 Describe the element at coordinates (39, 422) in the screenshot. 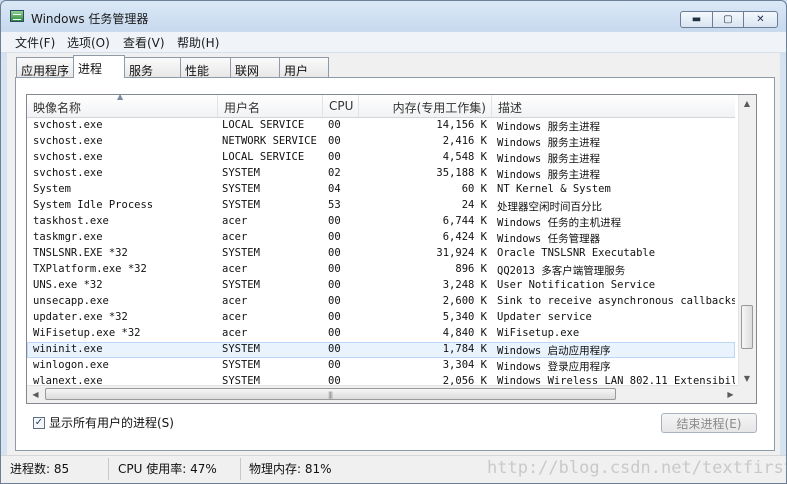

I see `show-all-users-checkbox: ✓` at that location.